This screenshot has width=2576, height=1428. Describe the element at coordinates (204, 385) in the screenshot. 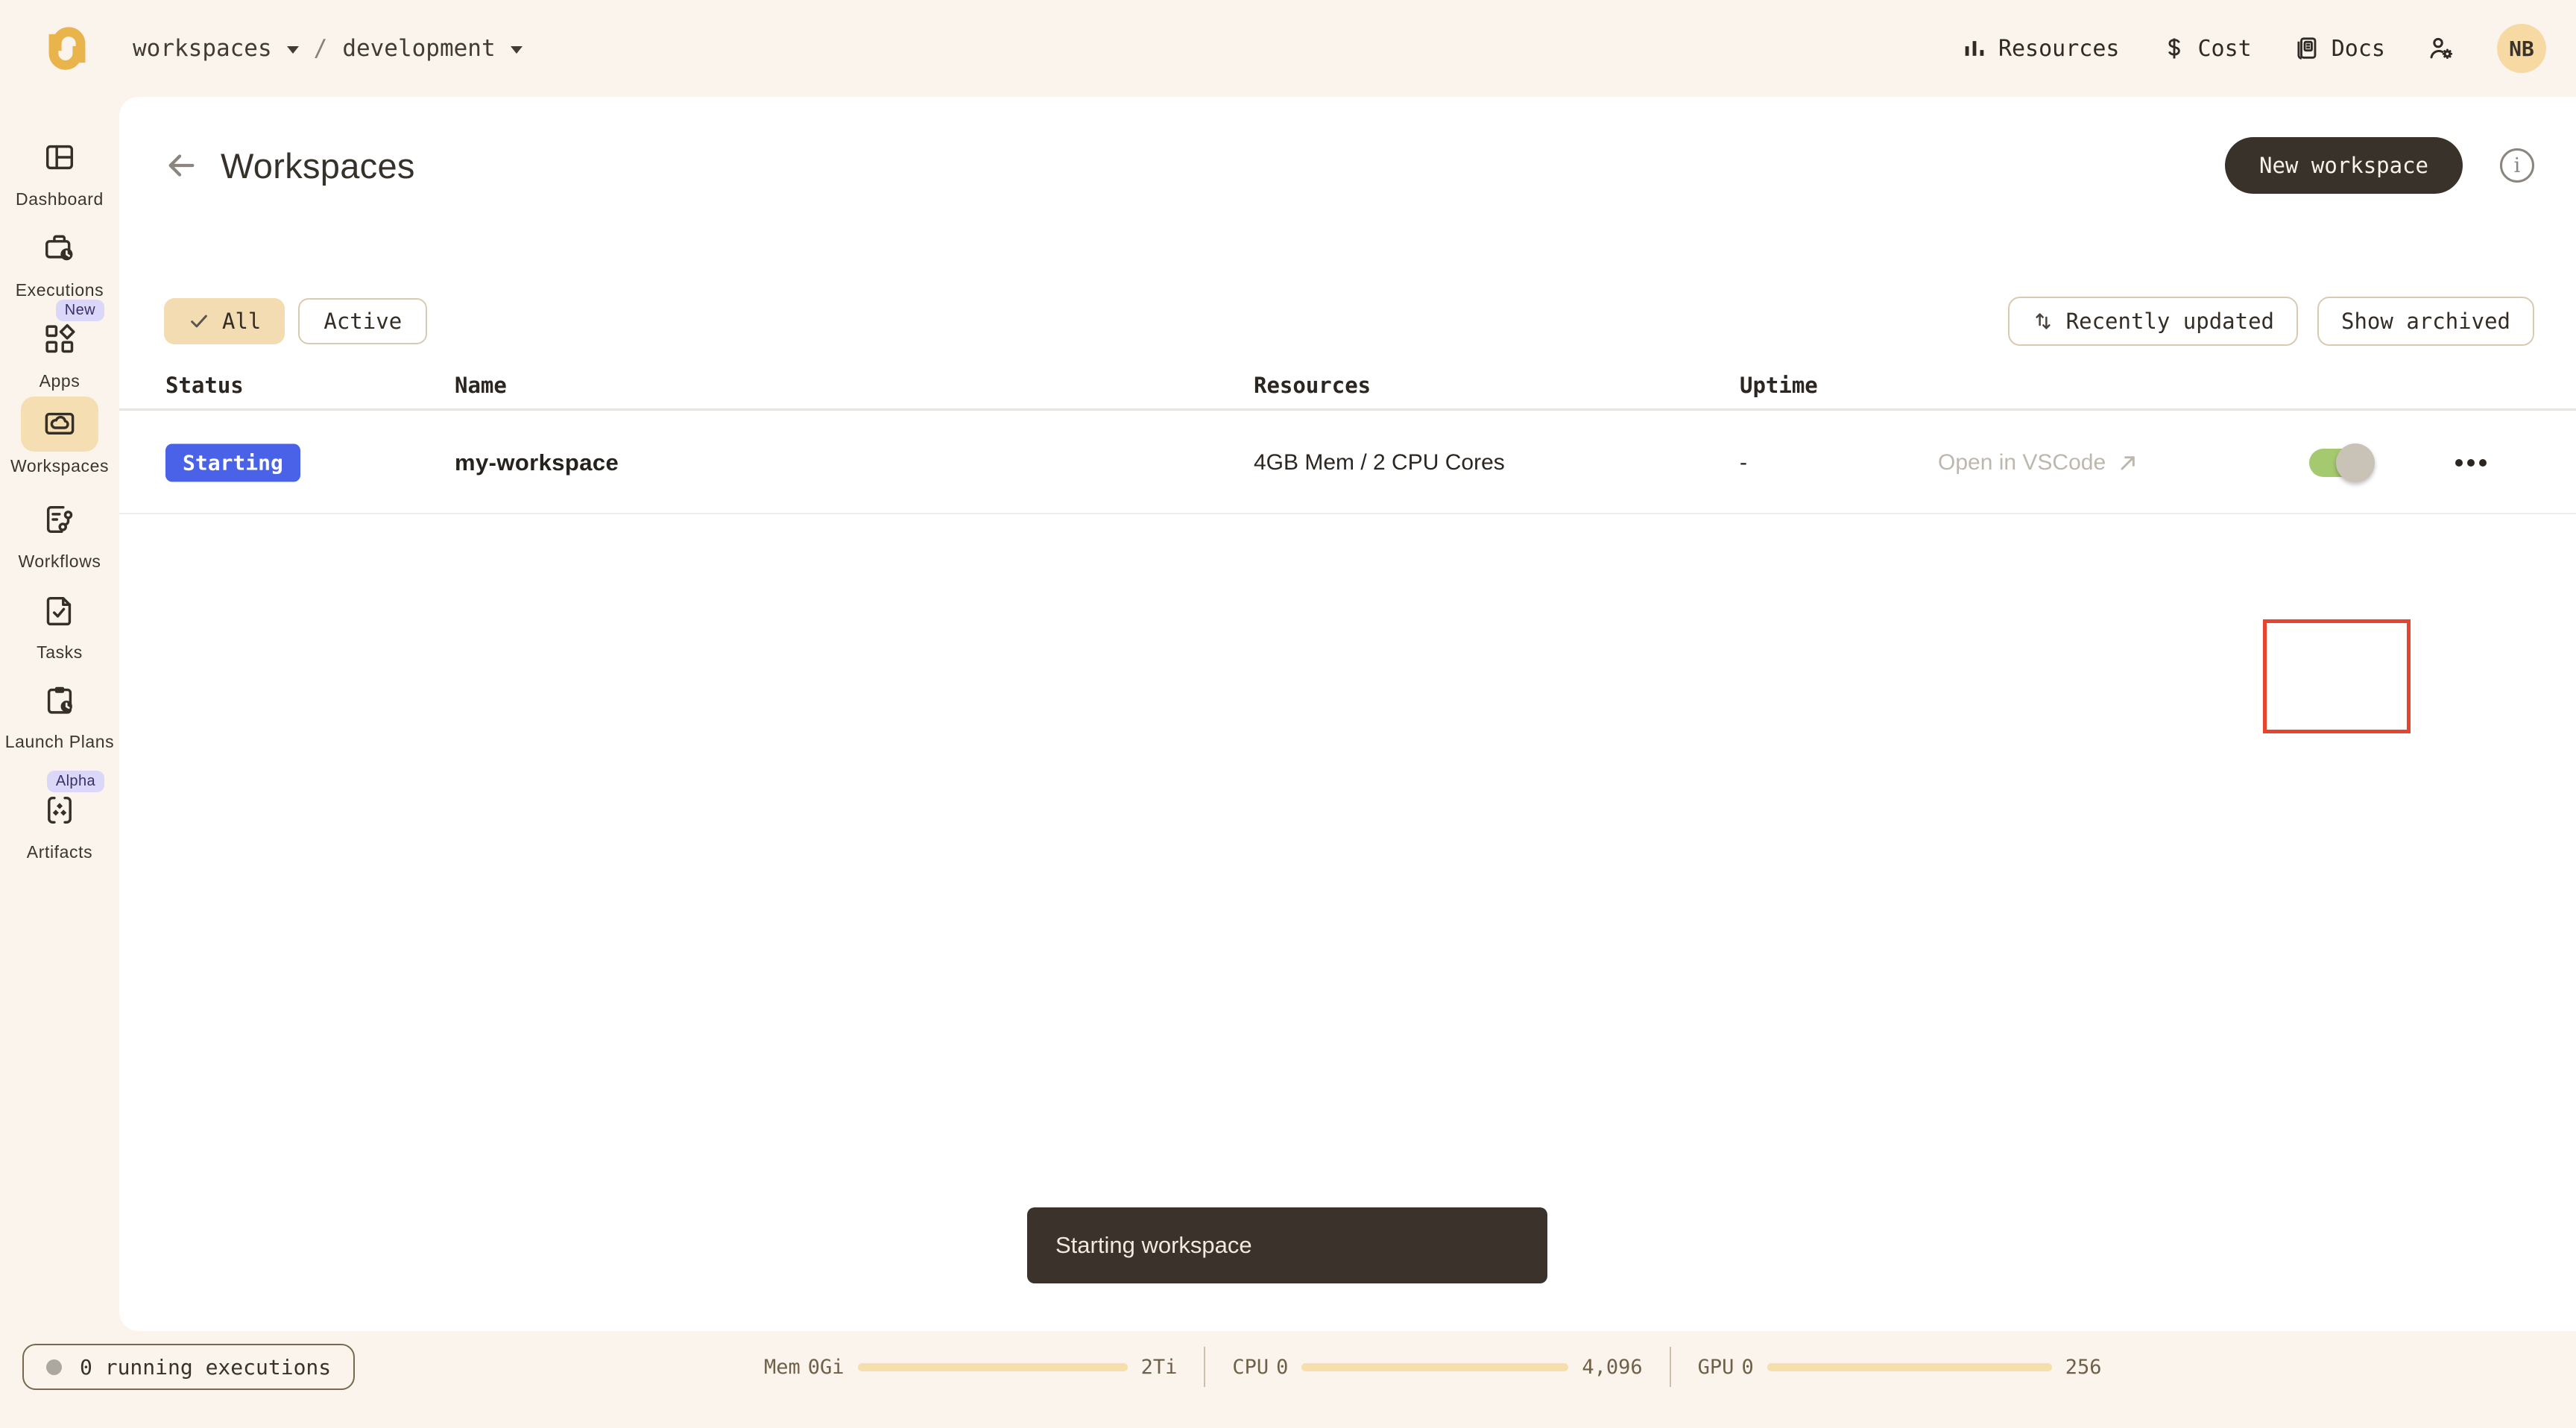

I see `column-header-status: Status` at that location.